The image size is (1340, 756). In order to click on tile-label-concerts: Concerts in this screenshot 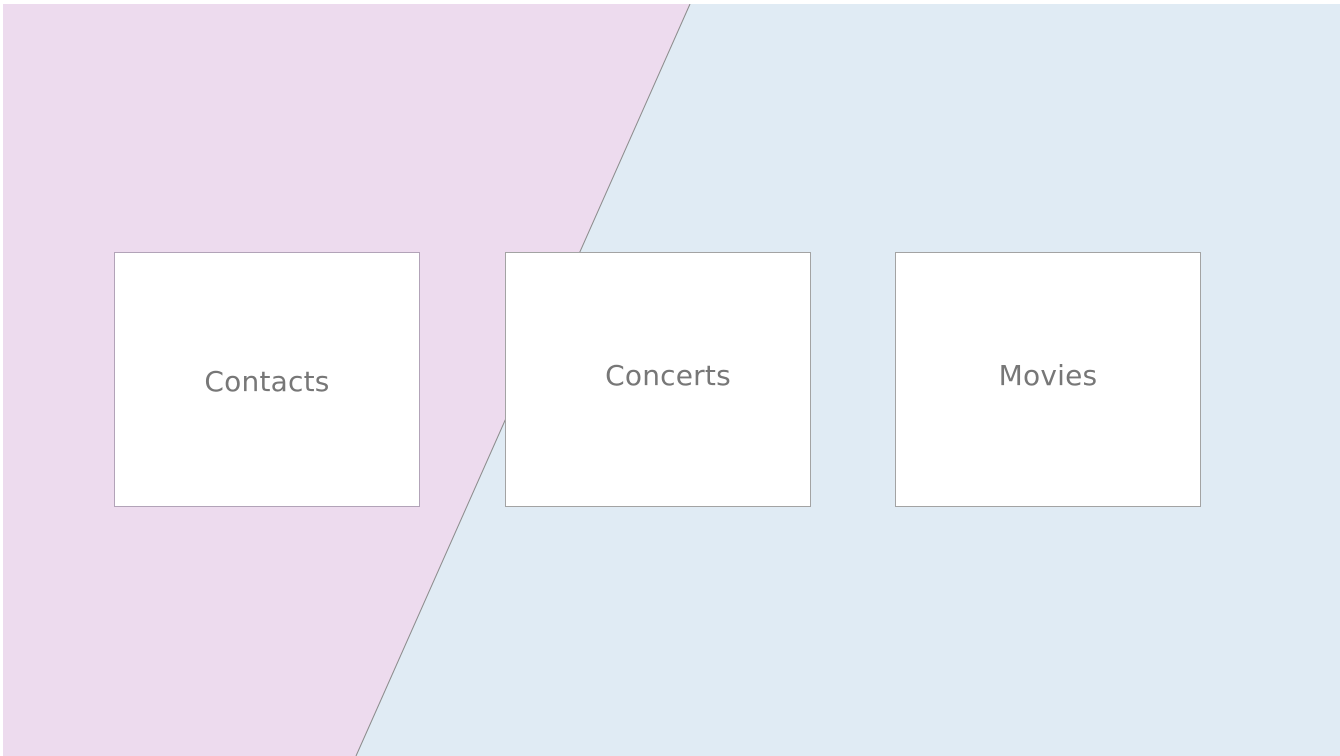, I will do `click(668, 375)`.